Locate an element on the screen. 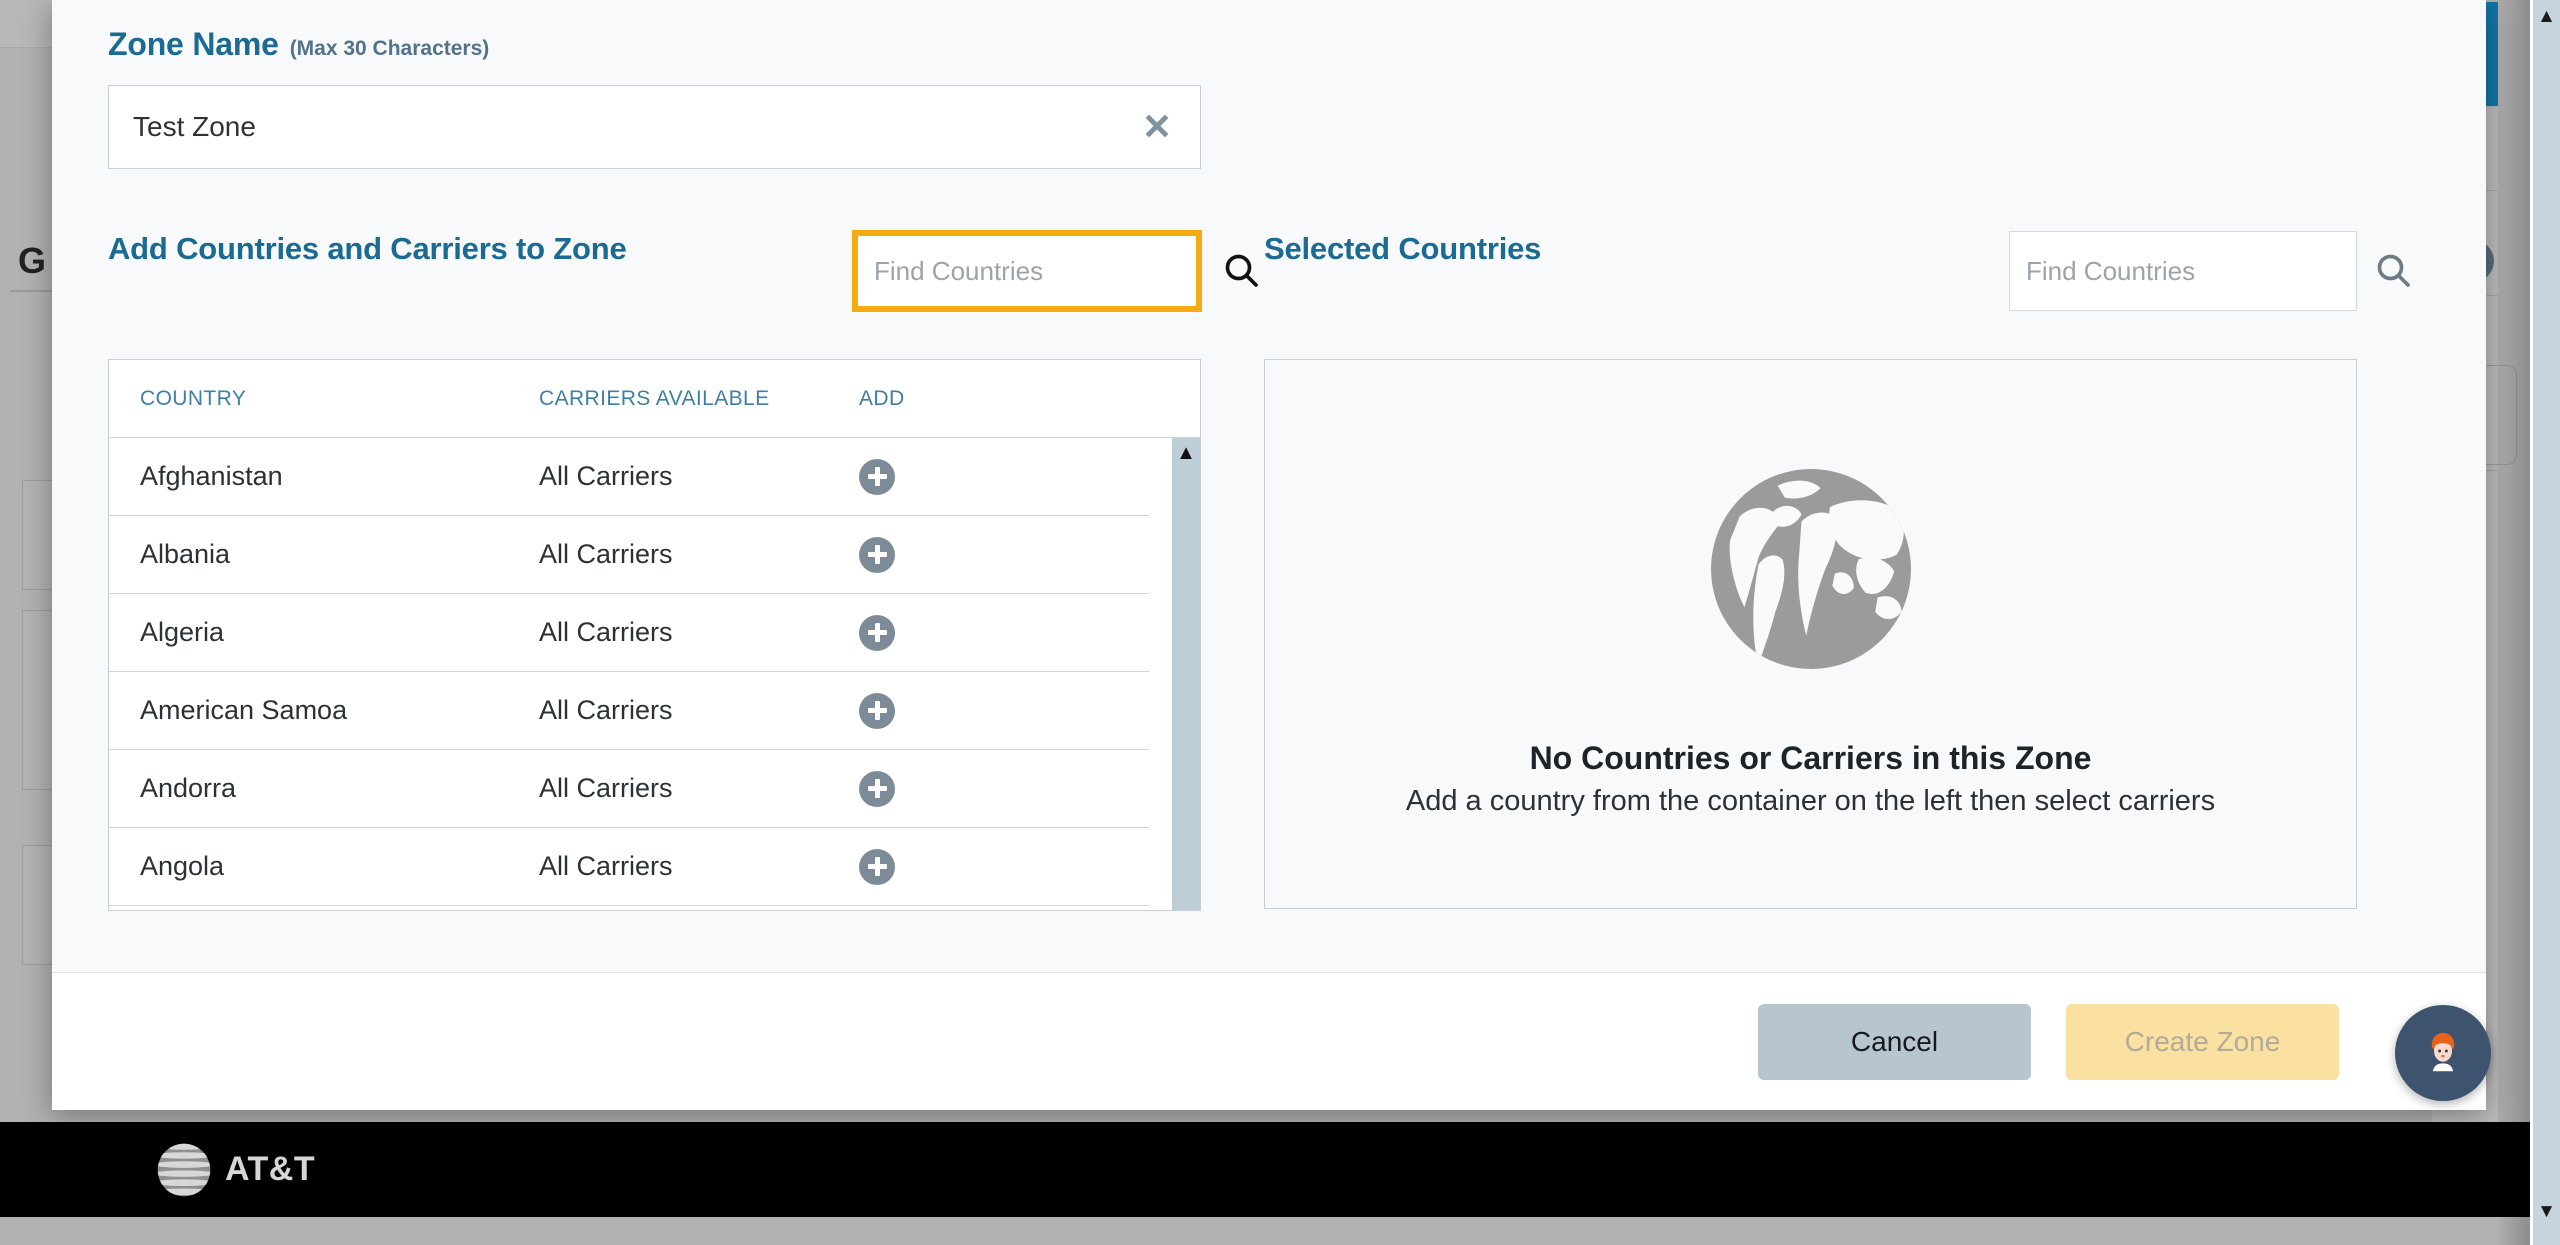  table-row: Angola All Carriers is located at coordinates (629, 867).